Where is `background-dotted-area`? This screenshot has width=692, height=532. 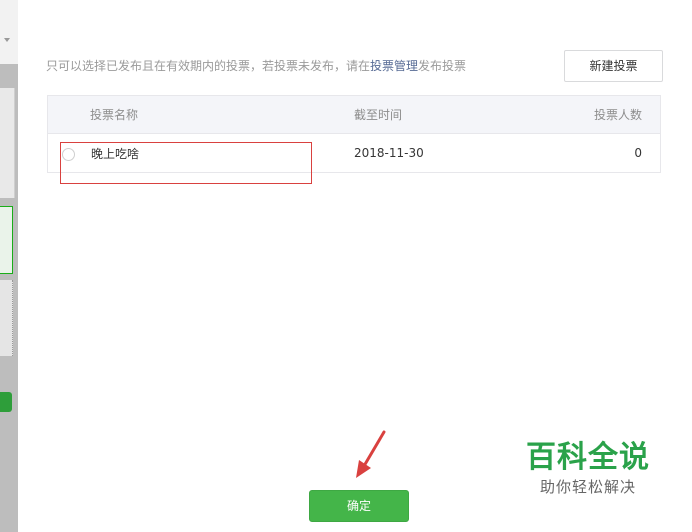
background-dotted-area is located at coordinates (6, 318).